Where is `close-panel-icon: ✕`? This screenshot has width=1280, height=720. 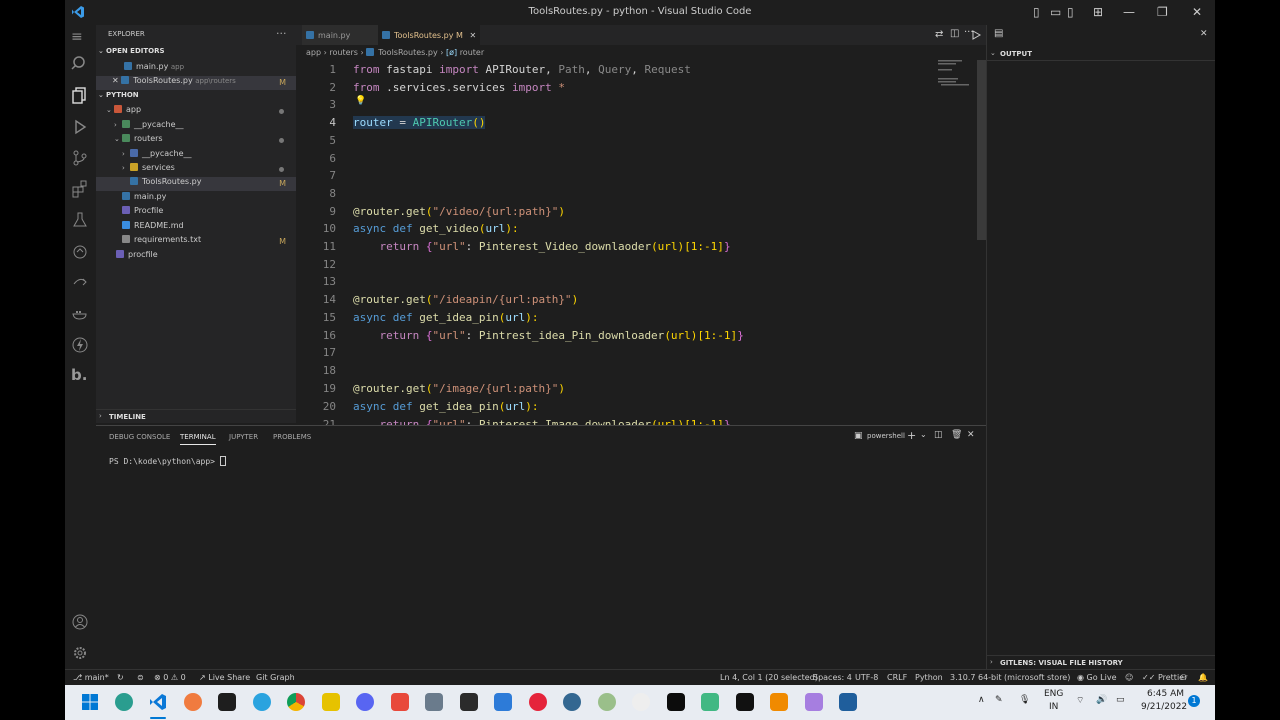 close-panel-icon: ✕ is located at coordinates (1204, 34).